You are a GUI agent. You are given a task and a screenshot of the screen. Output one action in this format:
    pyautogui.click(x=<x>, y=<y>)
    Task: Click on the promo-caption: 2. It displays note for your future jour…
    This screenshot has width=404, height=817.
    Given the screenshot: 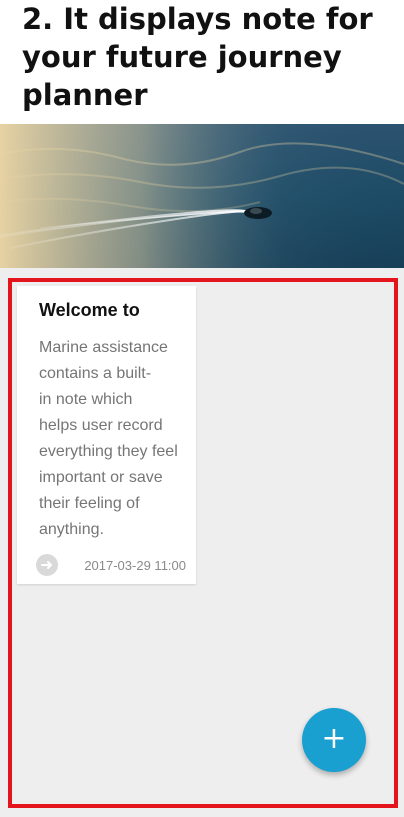 What is the action you would take?
    pyautogui.click(x=197, y=57)
    